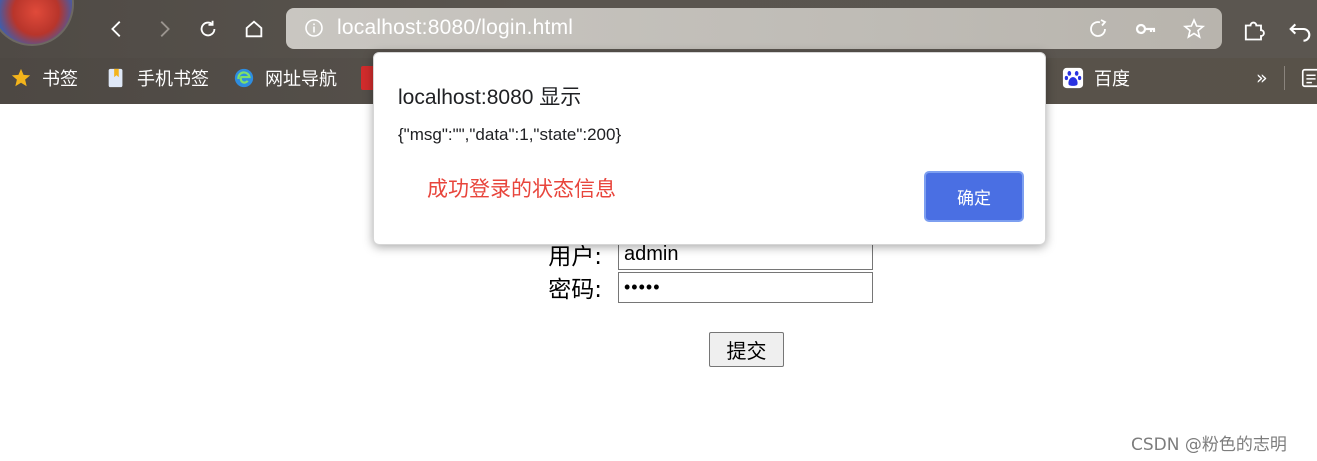 The image size is (1317, 461). Describe the element at coordinates (314, 28) in the screenshot. I see `info-icon` at that location.